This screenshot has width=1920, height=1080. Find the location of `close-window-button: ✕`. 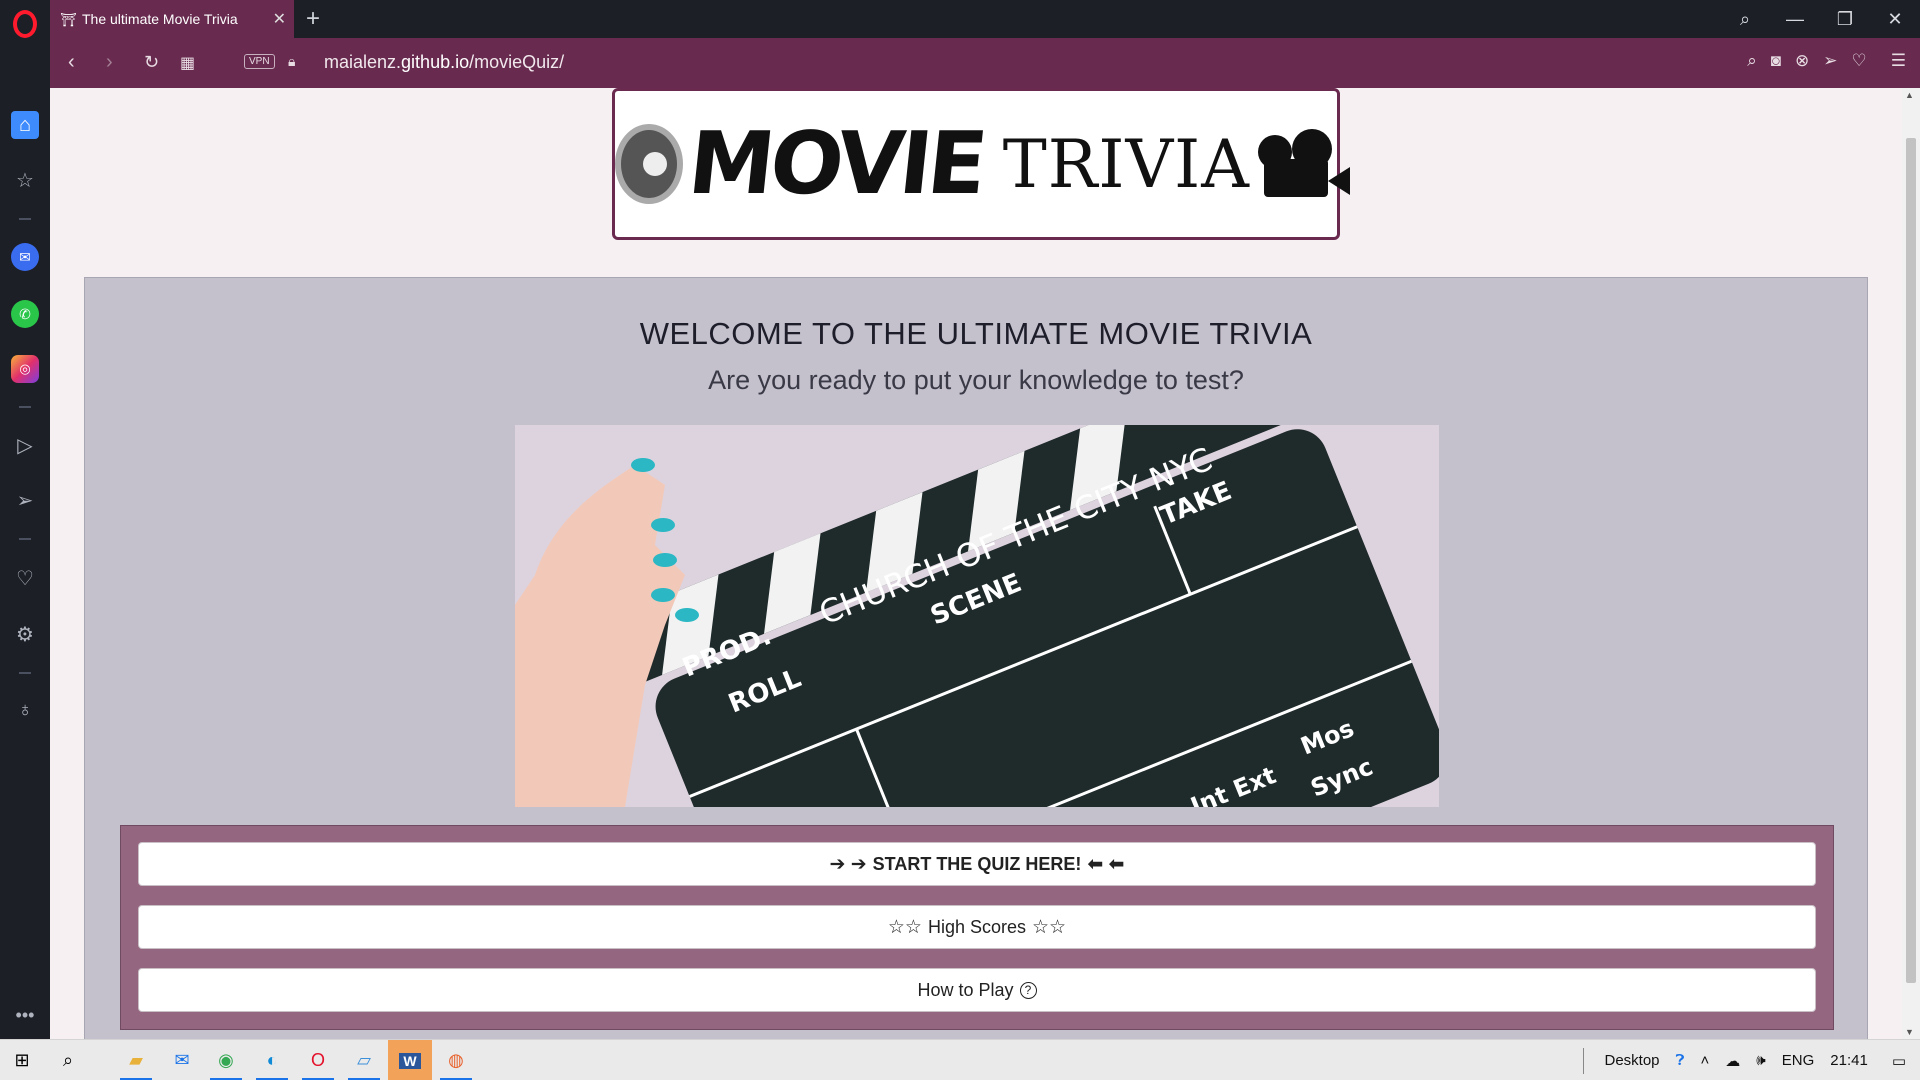

close-window-button: ✕ is located at coordinates (1895, 19).